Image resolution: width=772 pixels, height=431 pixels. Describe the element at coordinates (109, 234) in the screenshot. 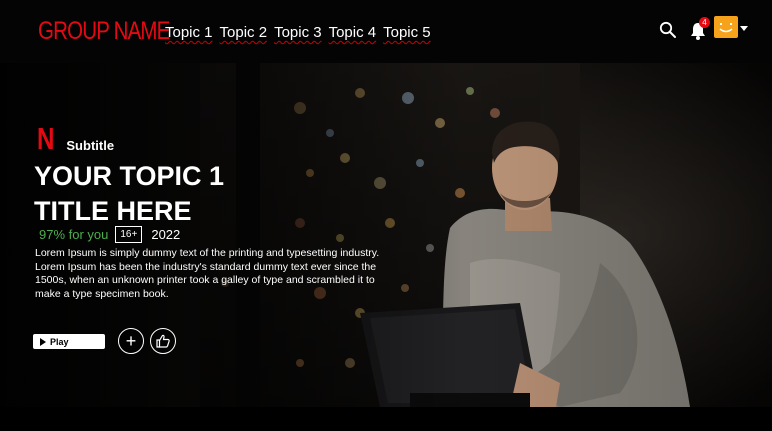

I see `hero-meta: 97% for you 16+ 2022` at that location.